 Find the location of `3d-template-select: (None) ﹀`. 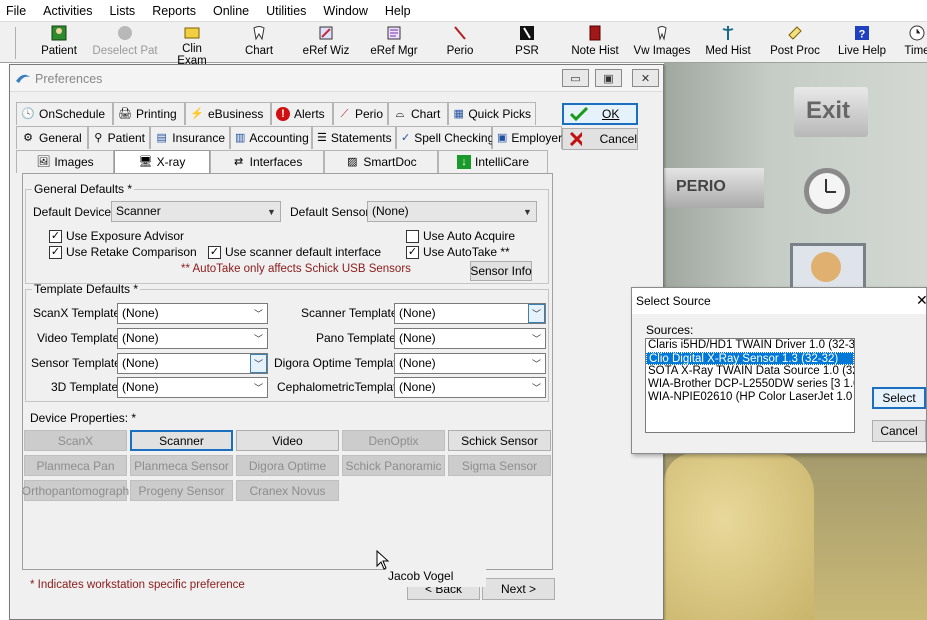

3d-template-select: (None) ﹀ is located at coordinates (192, 387).